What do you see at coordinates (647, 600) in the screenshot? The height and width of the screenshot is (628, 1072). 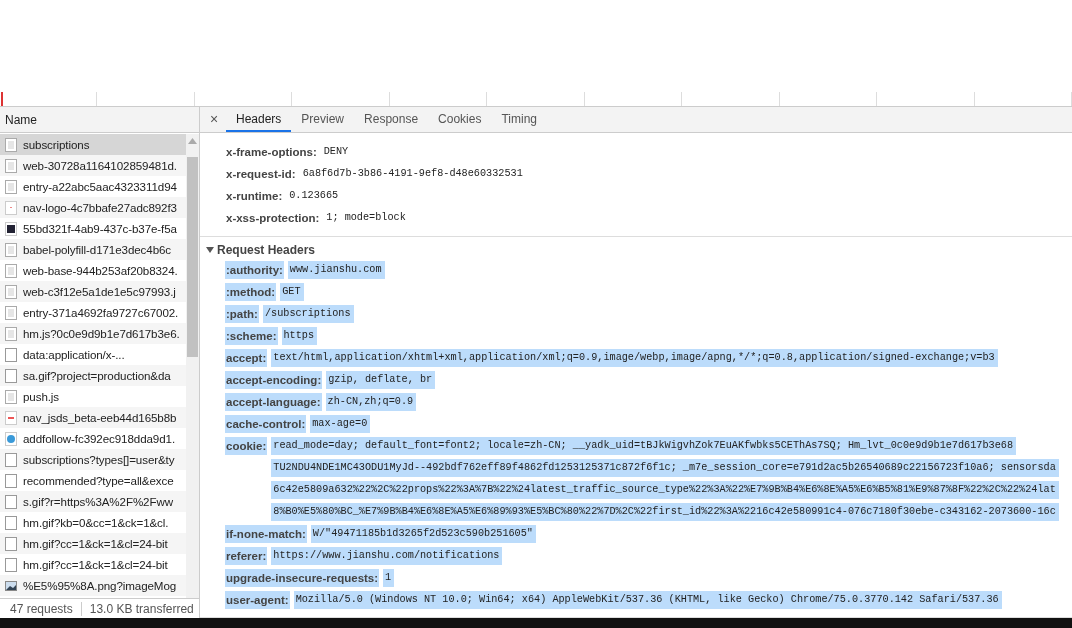 I see `header-value: Mozilla/5.0 (Windows NT 10.0; Win64; x64) AppleWebKit/537.36 (KHTML, like Gecko) Chrome/75.0.3770.142 Safari/537.36` at bounding box center [647, 600].